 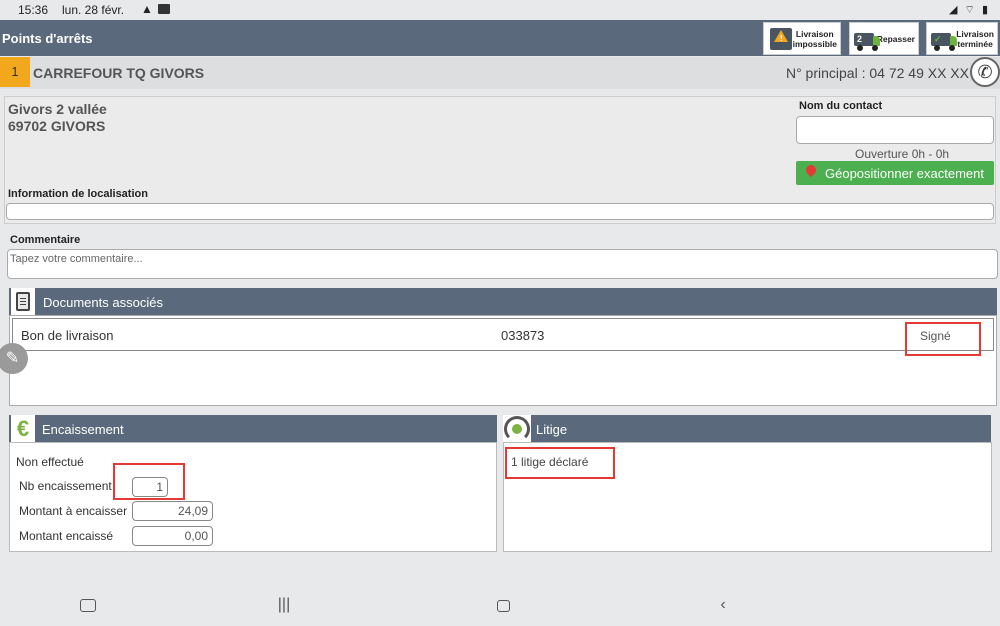 What do you see at coordinates (172, 536) in the screenshot?
I see `montant-encaisse-input: 0,00` at bounding box center [172, 536].